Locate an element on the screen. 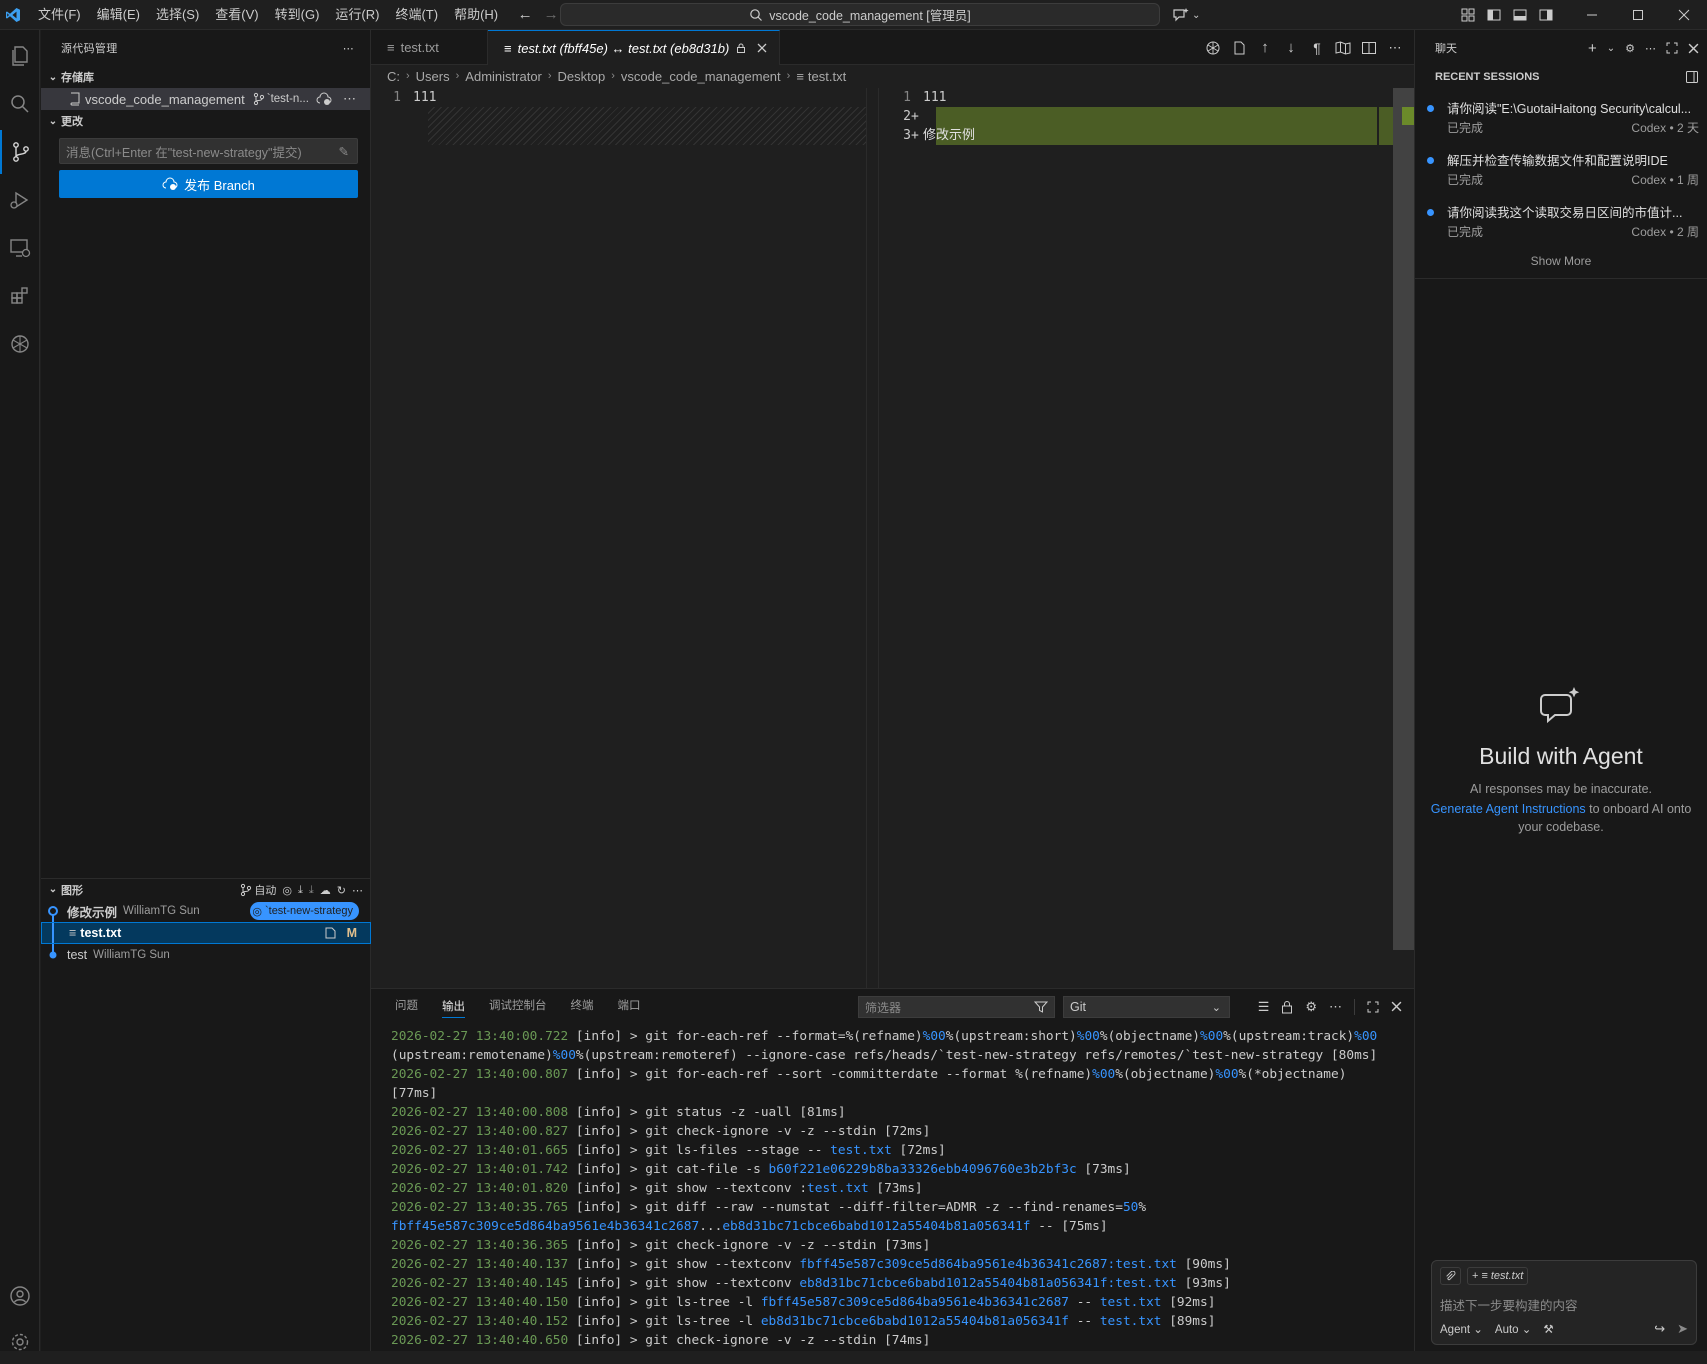 The height and width of the screenshot is (1364, 1707). changes-section-header: ⌄ 更改 is located at coordinates (205, 121).